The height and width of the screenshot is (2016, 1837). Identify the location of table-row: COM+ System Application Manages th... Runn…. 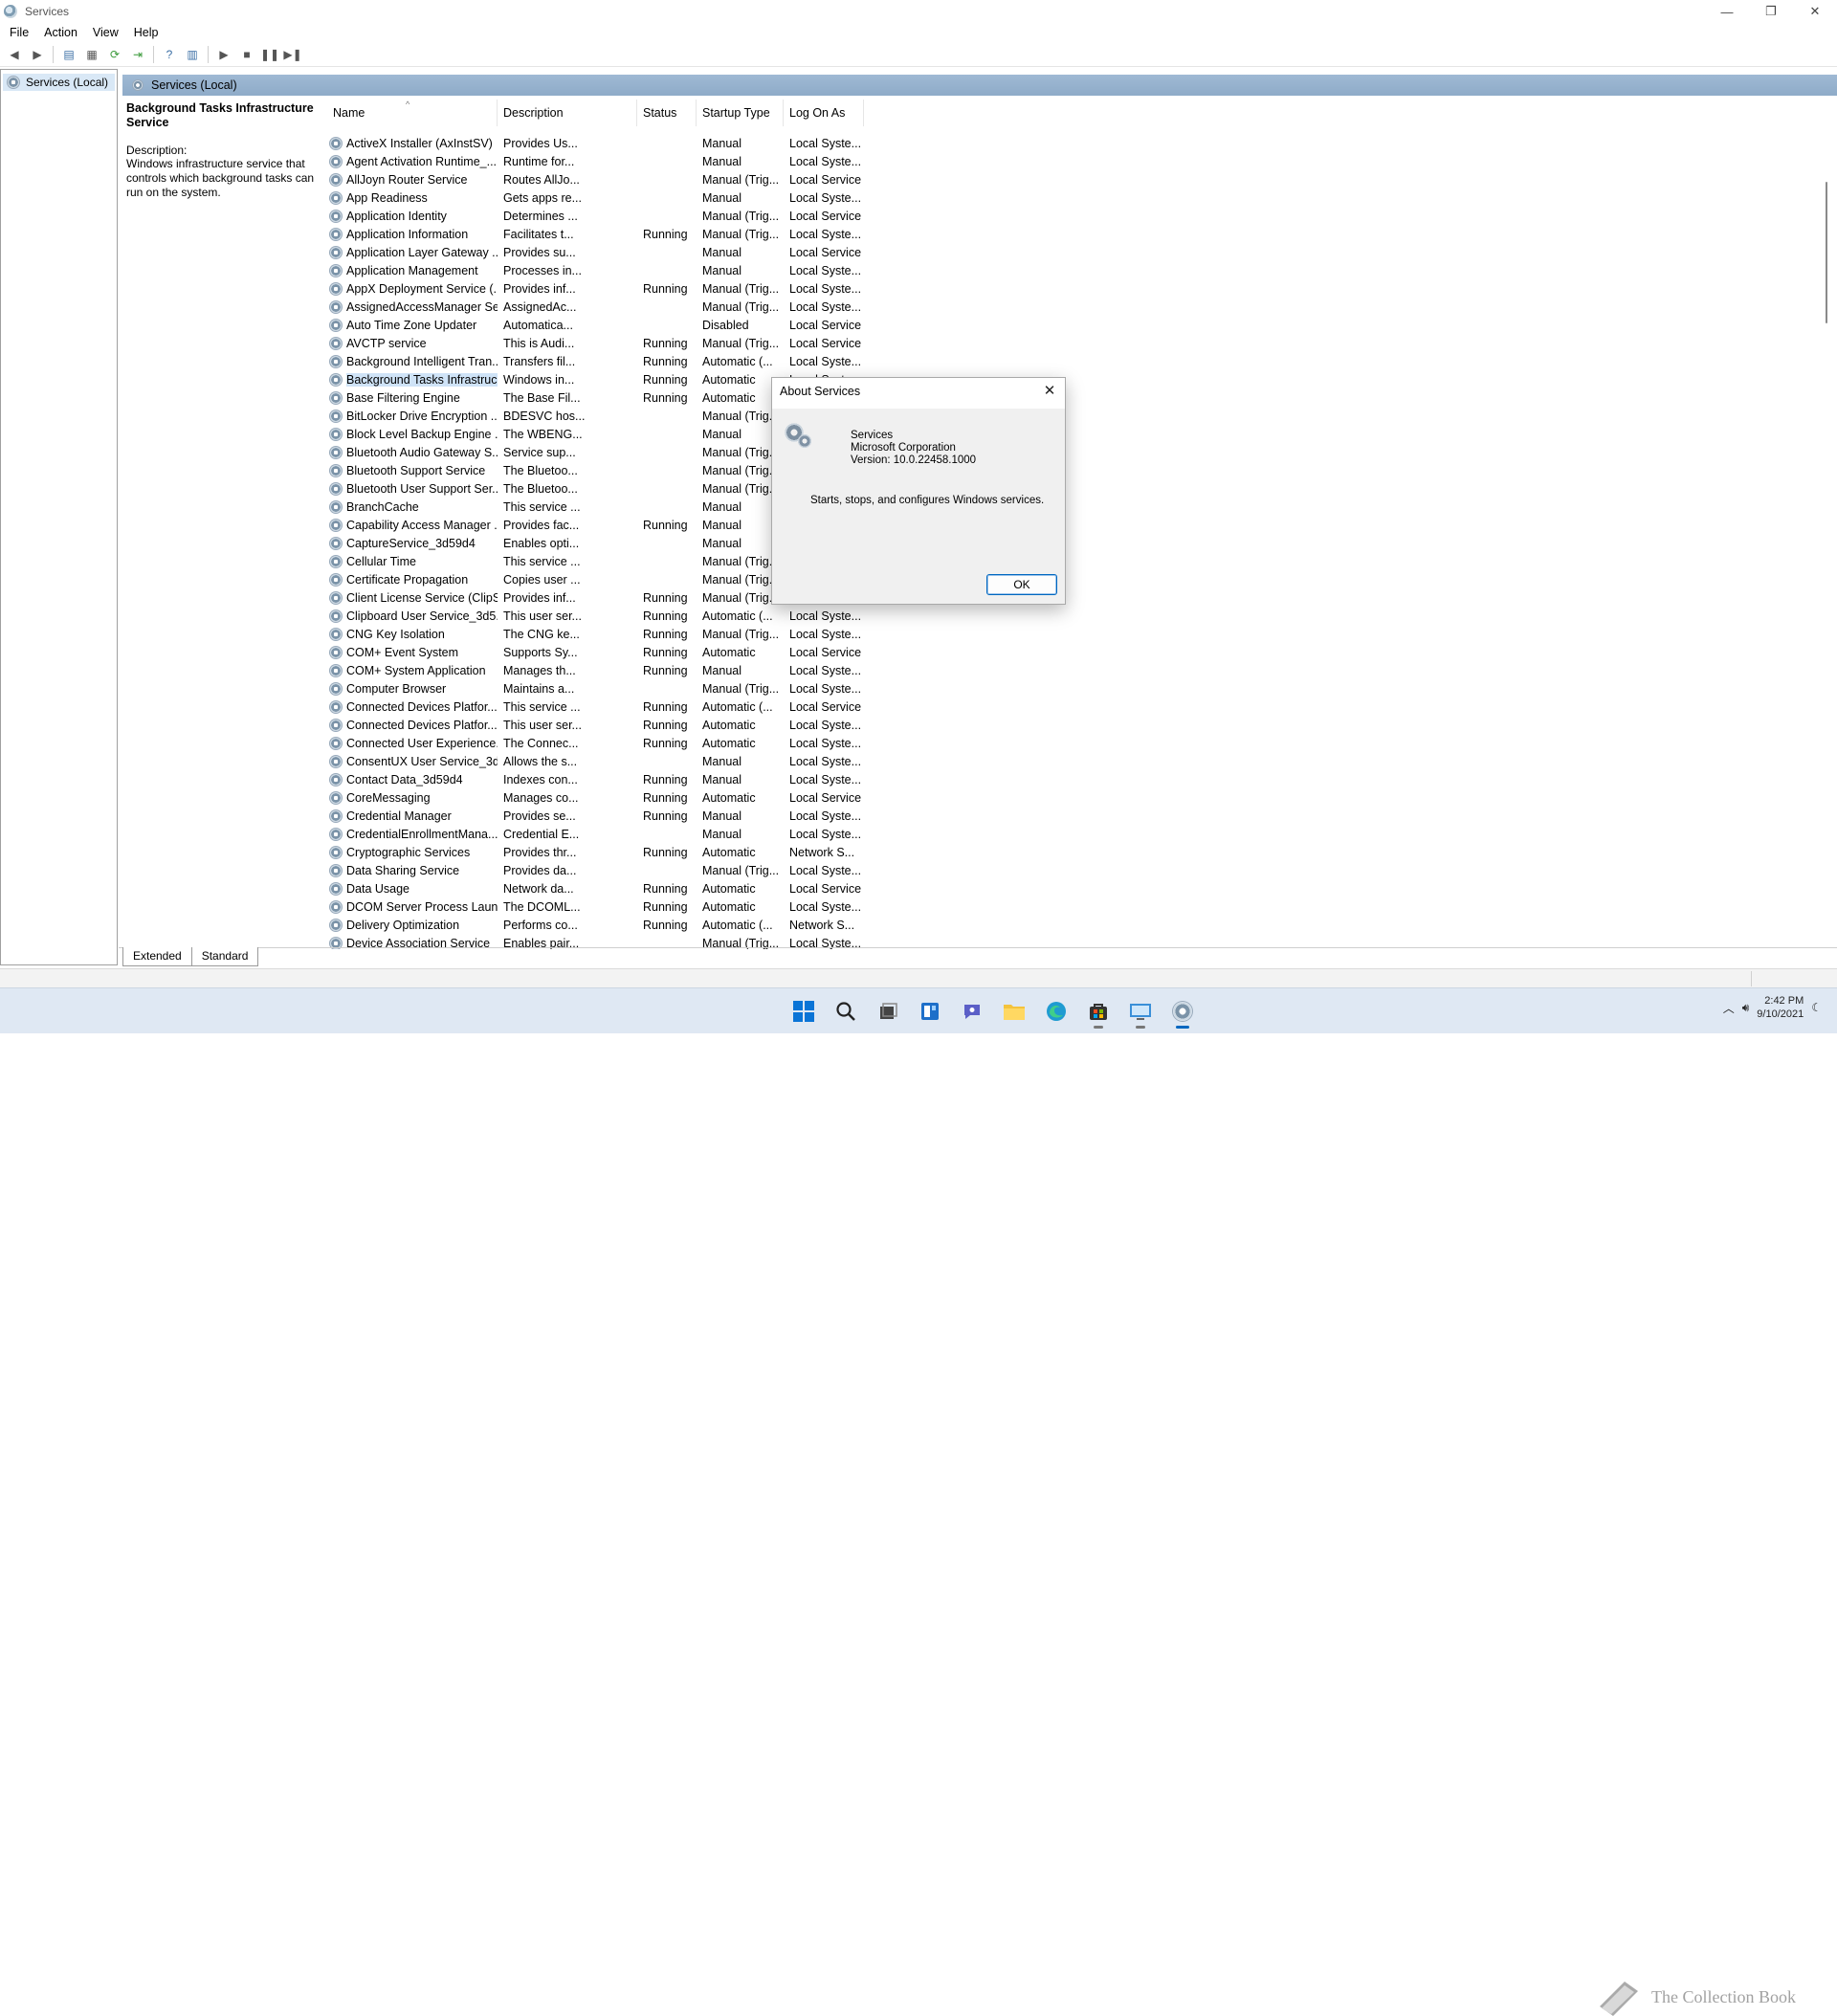
(595, 670).